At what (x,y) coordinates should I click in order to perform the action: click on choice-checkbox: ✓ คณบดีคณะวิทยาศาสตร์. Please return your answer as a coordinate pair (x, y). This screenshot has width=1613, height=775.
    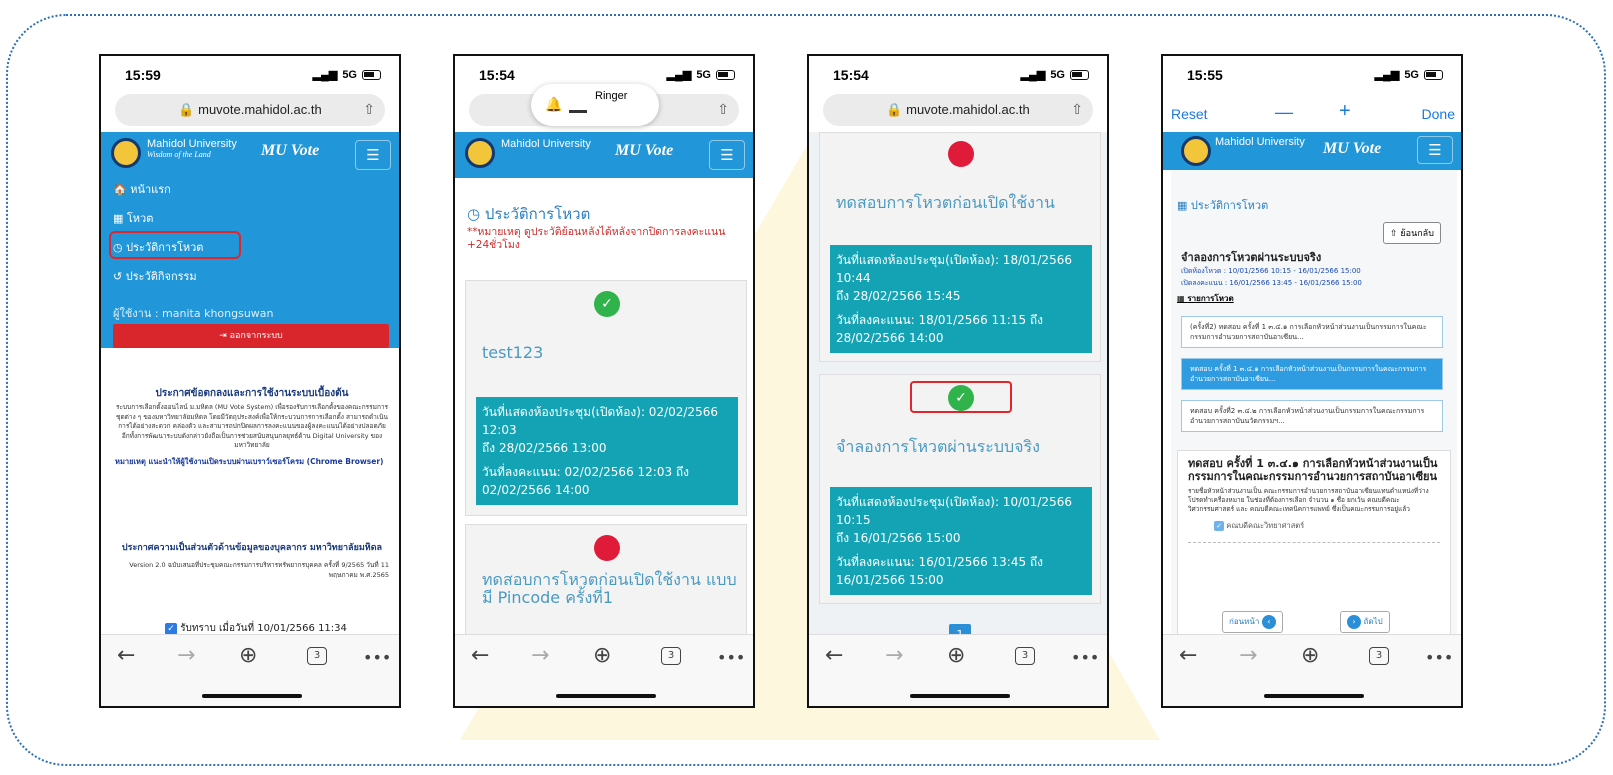
    Looking at the image, I should click on (1314, 526).